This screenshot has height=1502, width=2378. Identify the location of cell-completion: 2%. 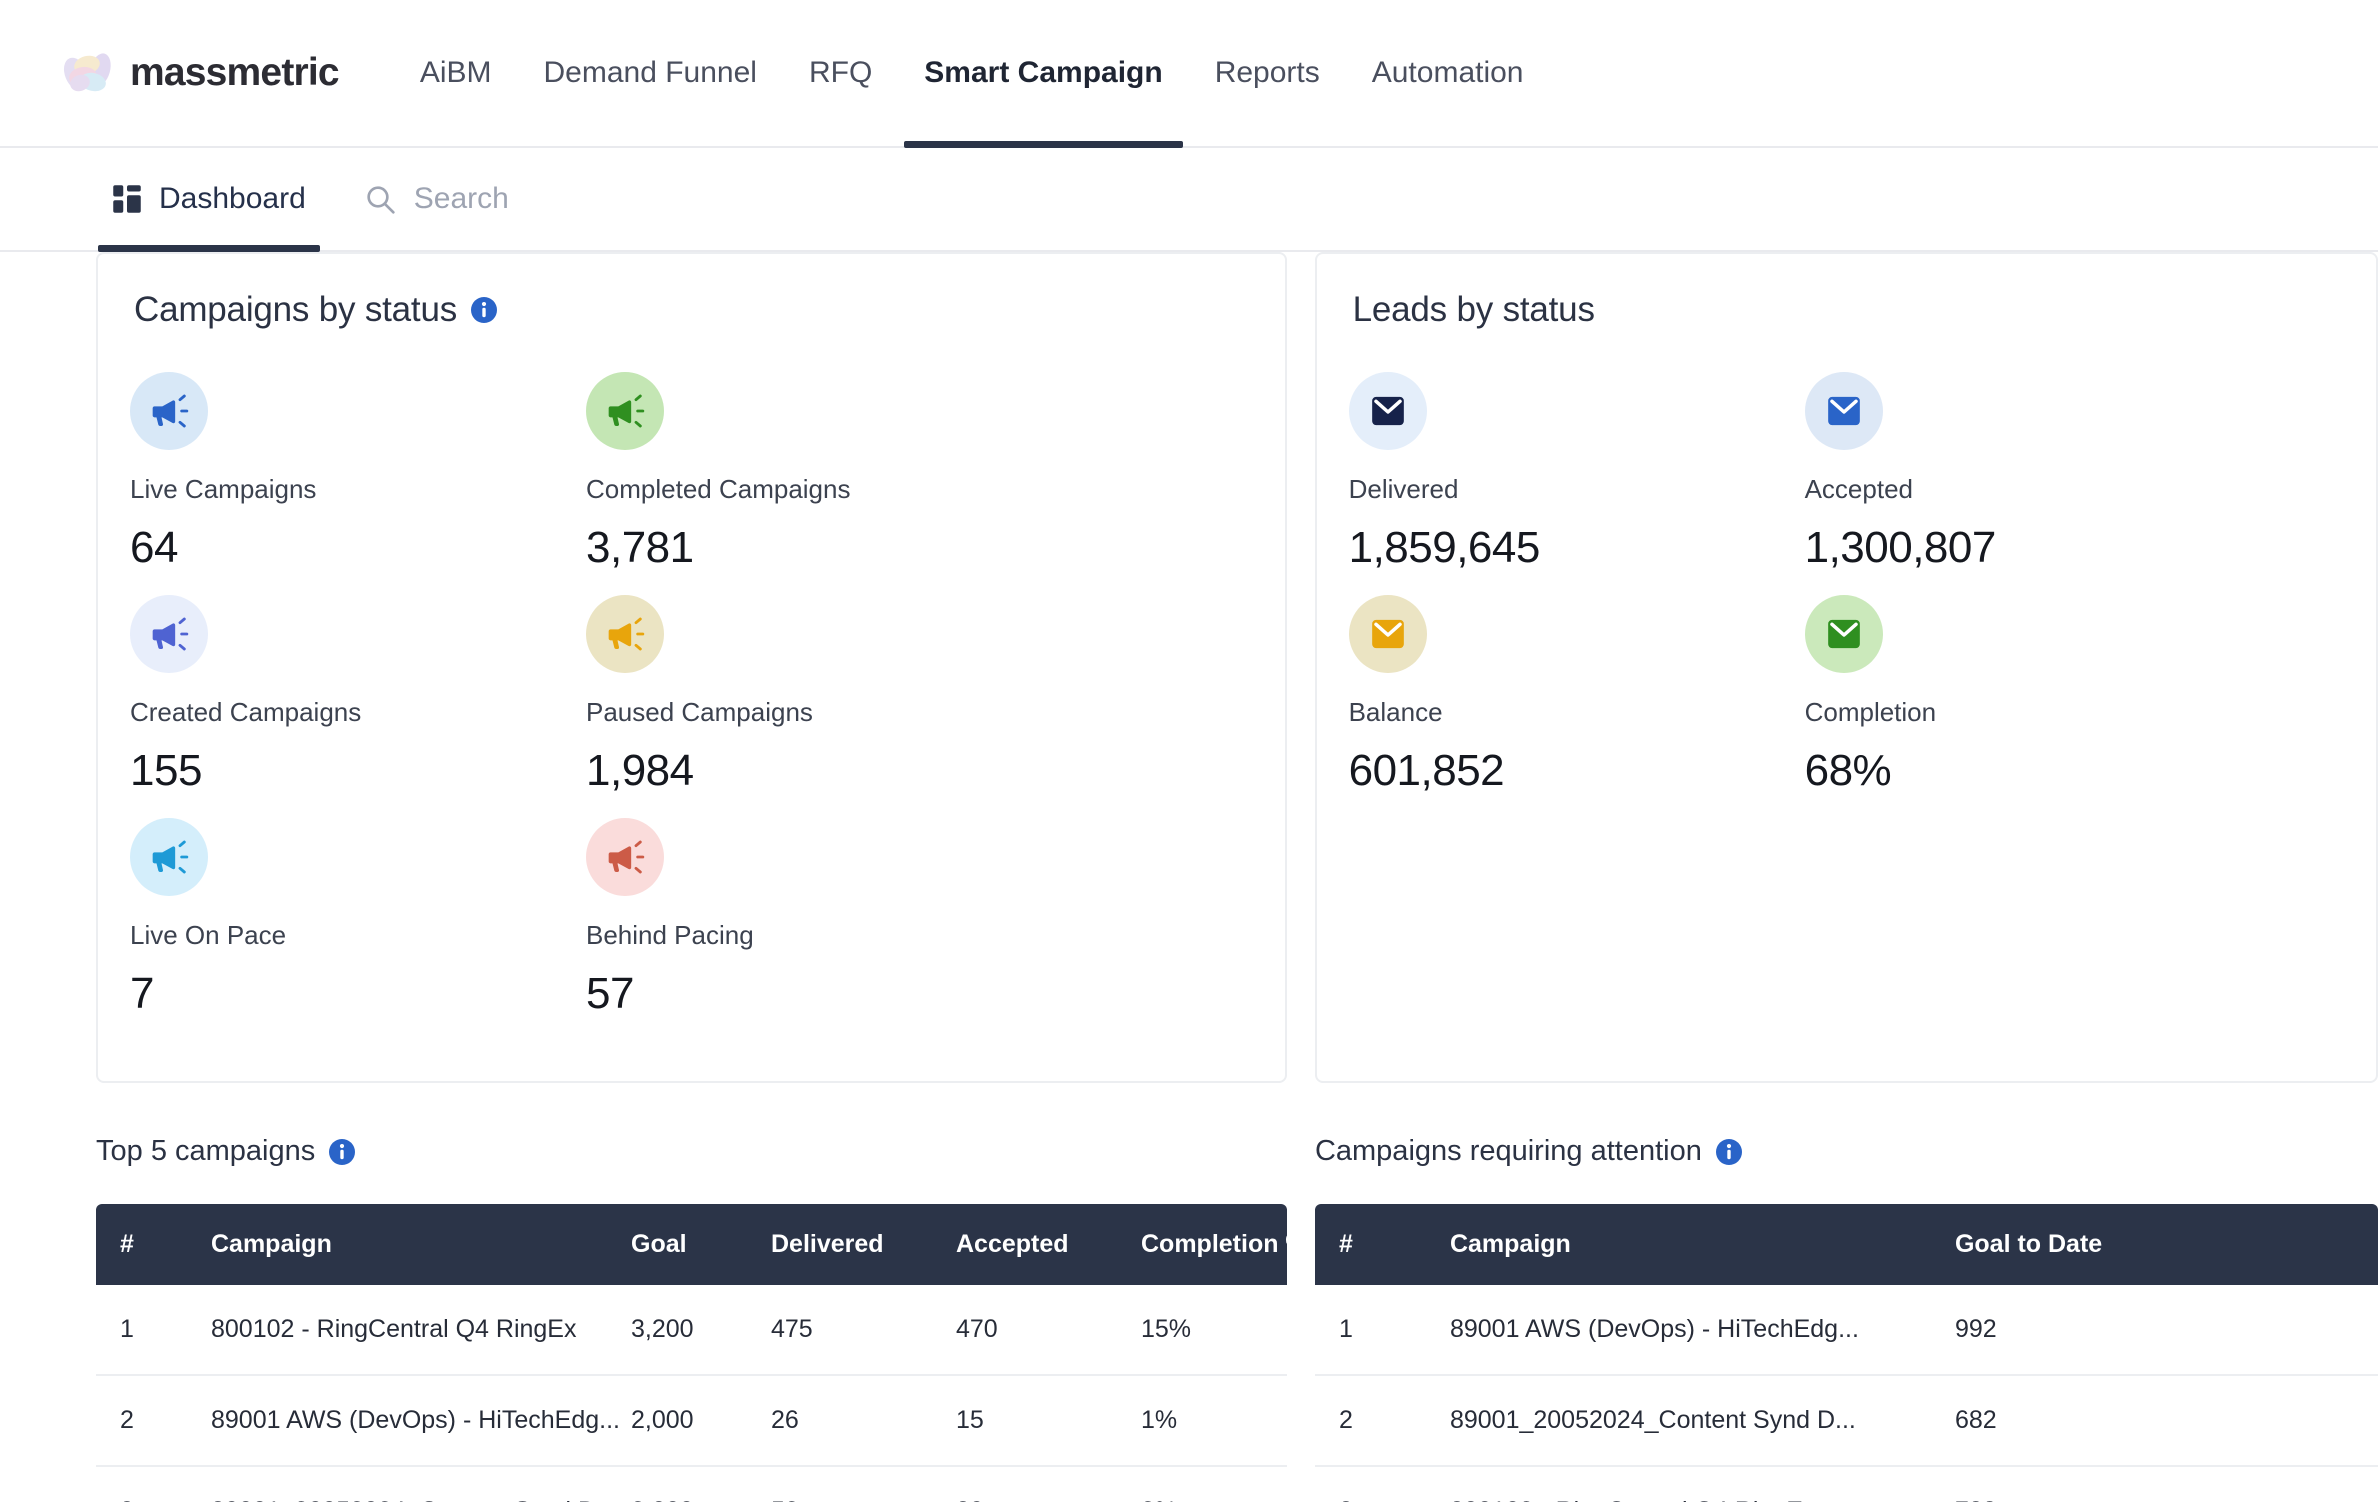
(1214, 1484).